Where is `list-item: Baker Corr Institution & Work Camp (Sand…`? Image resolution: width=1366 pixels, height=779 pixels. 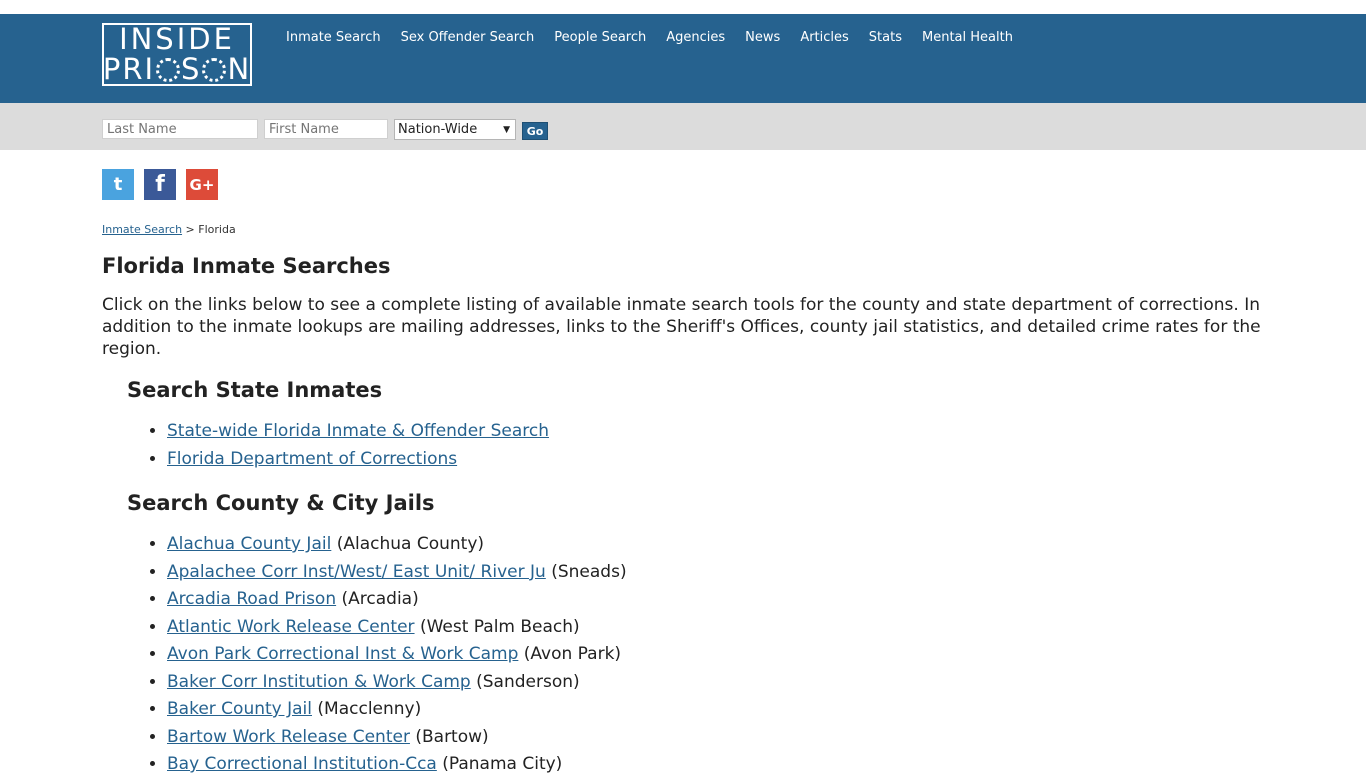 list-item: Baker Corr Institution & Work Camp (Sand… is located at coordinates (714, 683).